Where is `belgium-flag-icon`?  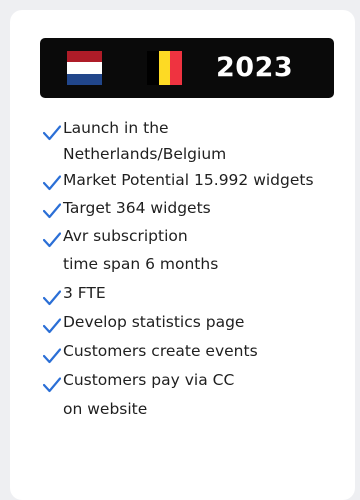
belgium-flag-icon is located at coordinates (165, 68).